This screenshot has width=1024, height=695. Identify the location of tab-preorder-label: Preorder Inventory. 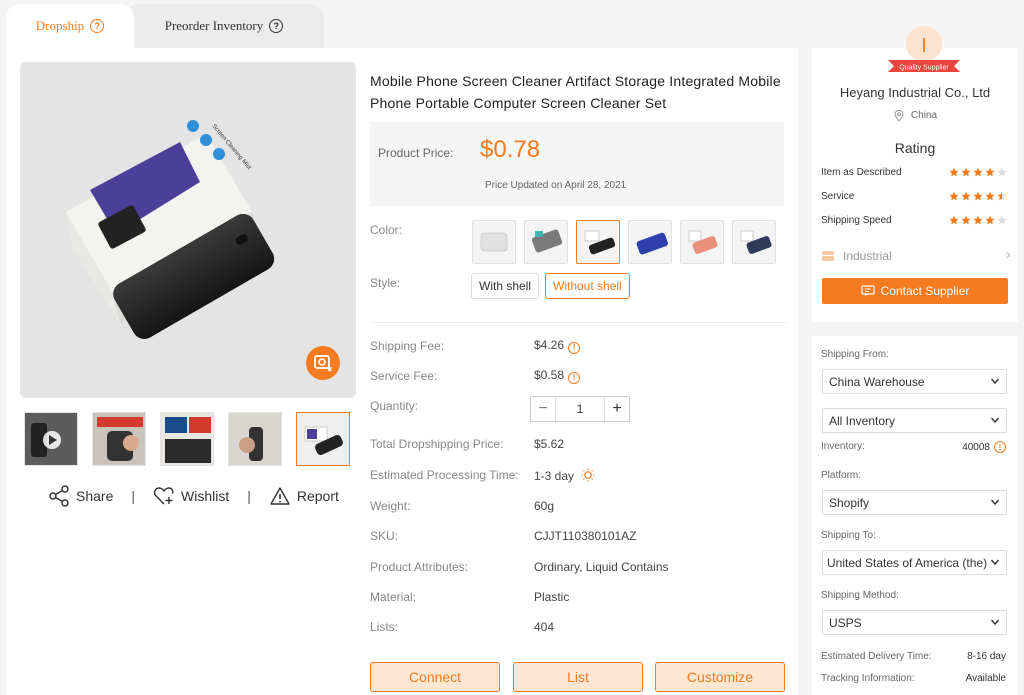
(214, 25).